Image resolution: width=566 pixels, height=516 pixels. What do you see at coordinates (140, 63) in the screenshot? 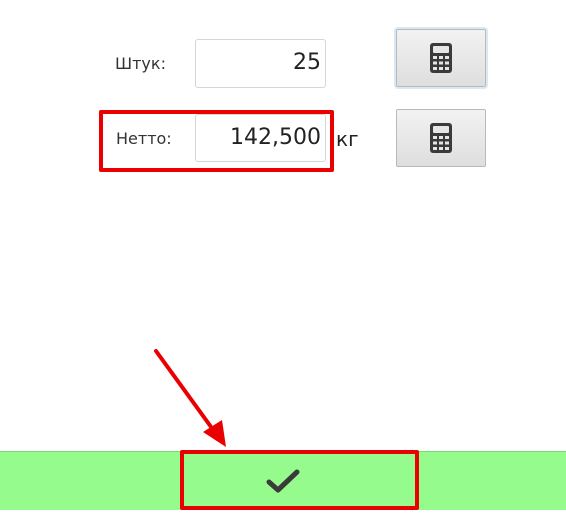
I see `pieces-label: Штук:` at bounding box center [140, 63].